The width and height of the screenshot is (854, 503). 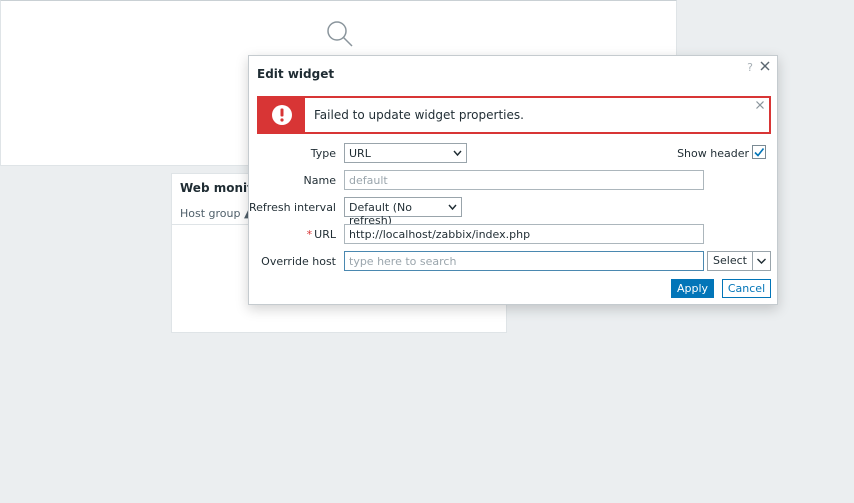 I want to click on dialog-title: Edit widget, so click(x=296, y=74).